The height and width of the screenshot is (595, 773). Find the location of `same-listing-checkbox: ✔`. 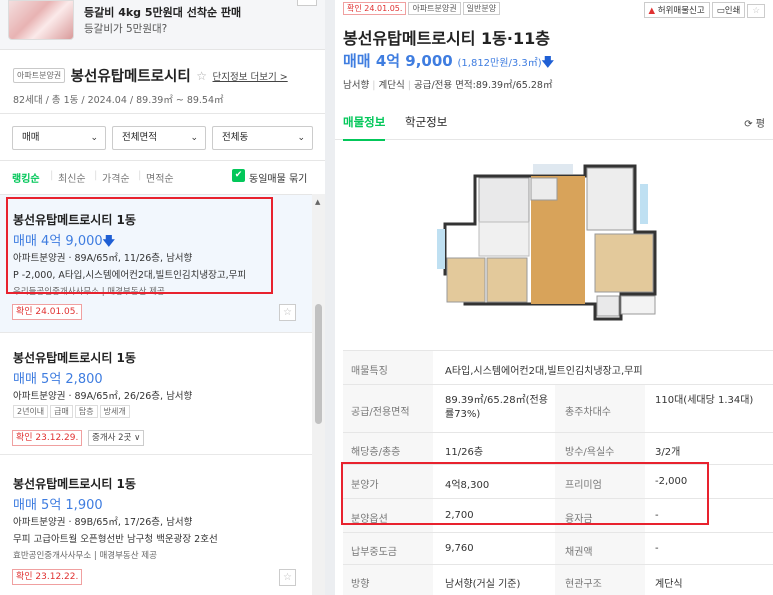

same-listing-checkbox: ✔ is located at coordinates (238, 175).